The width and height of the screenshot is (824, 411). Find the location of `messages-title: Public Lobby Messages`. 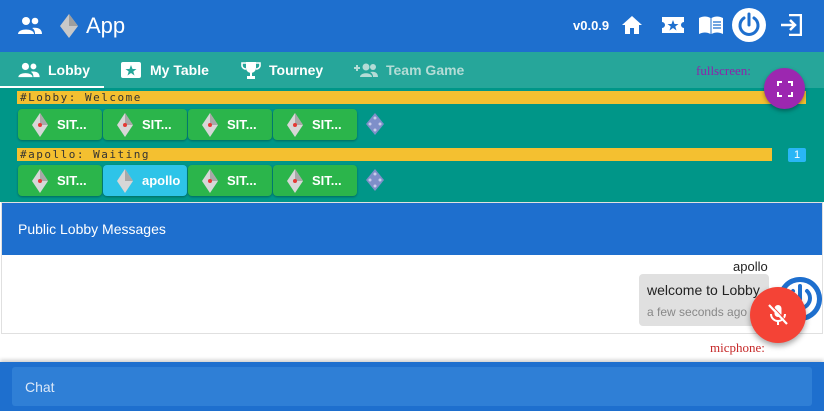

messages-title: Public Lobby Messages is located at coordinates (412, 229).